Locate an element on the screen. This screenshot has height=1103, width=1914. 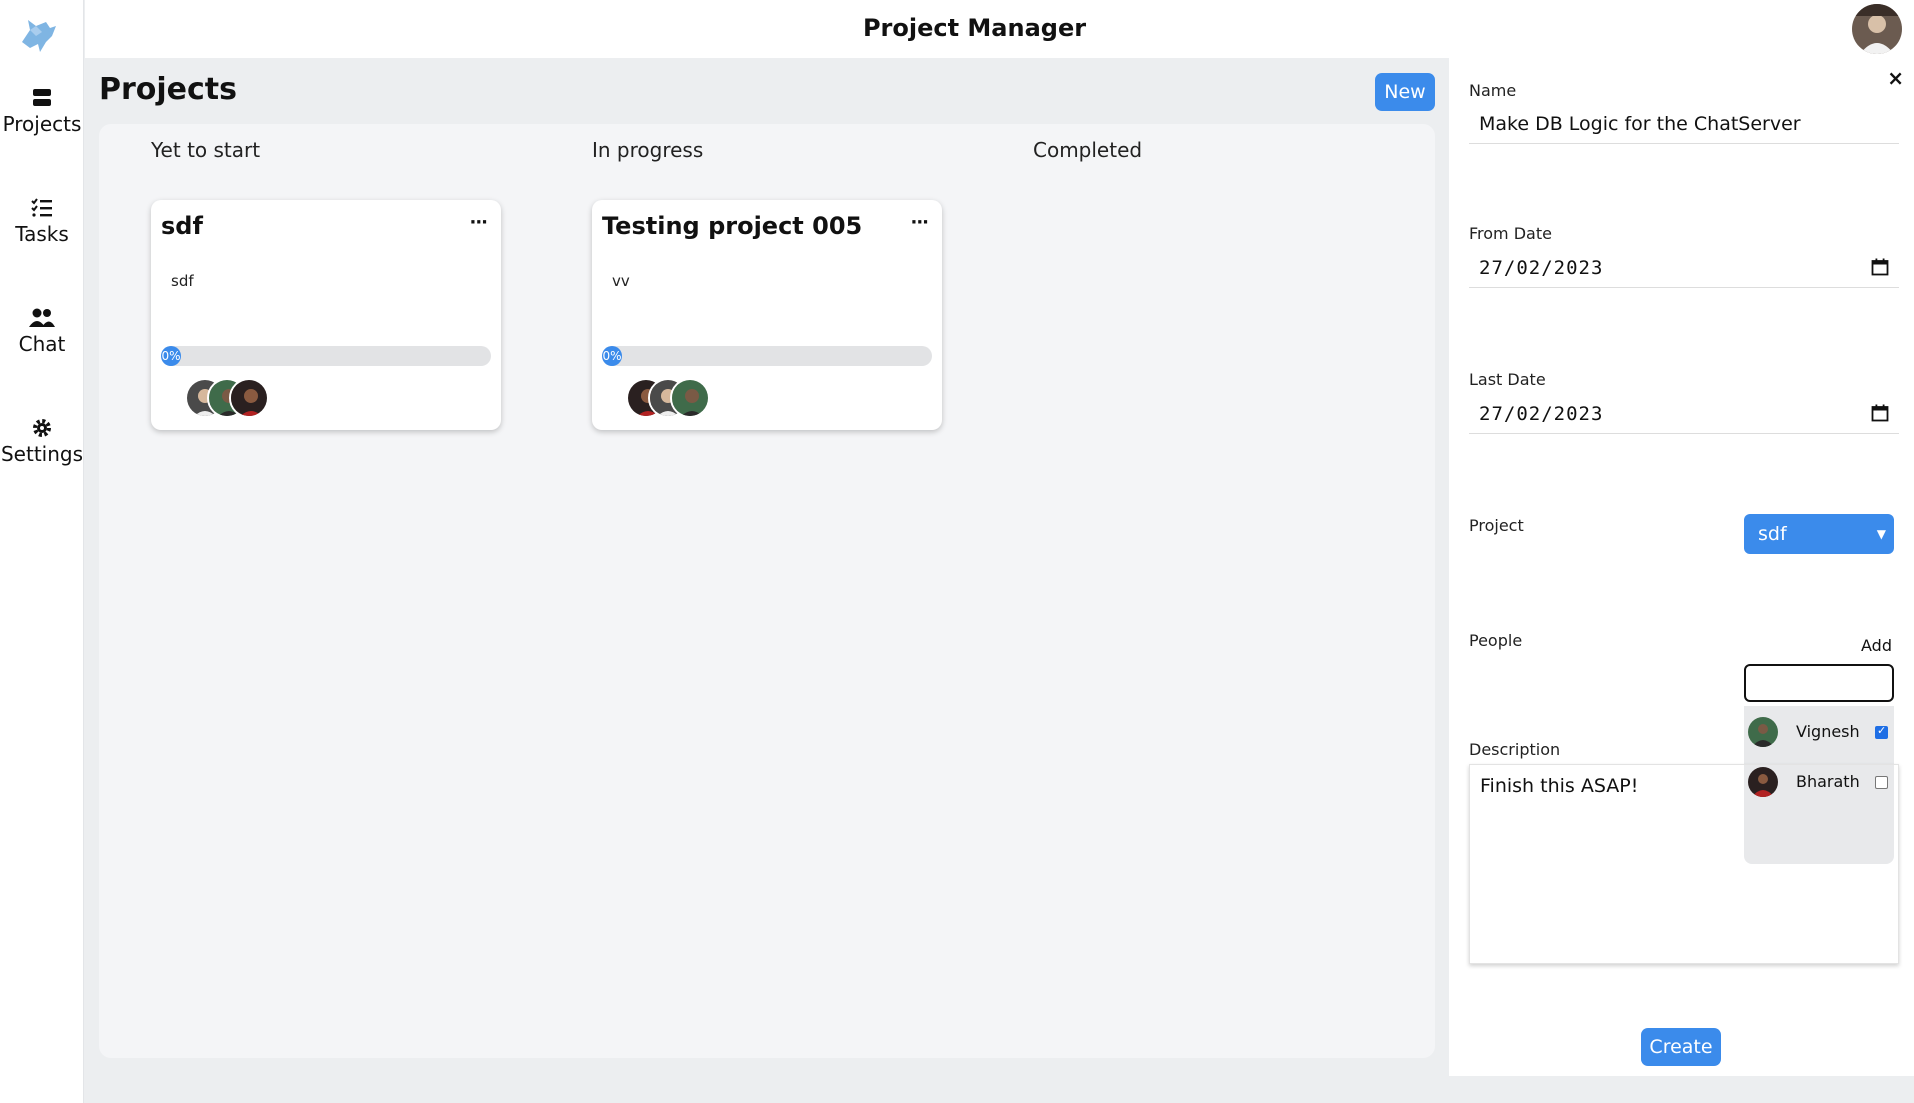
wolf-logo-icon is located at coordinates (38, 34).